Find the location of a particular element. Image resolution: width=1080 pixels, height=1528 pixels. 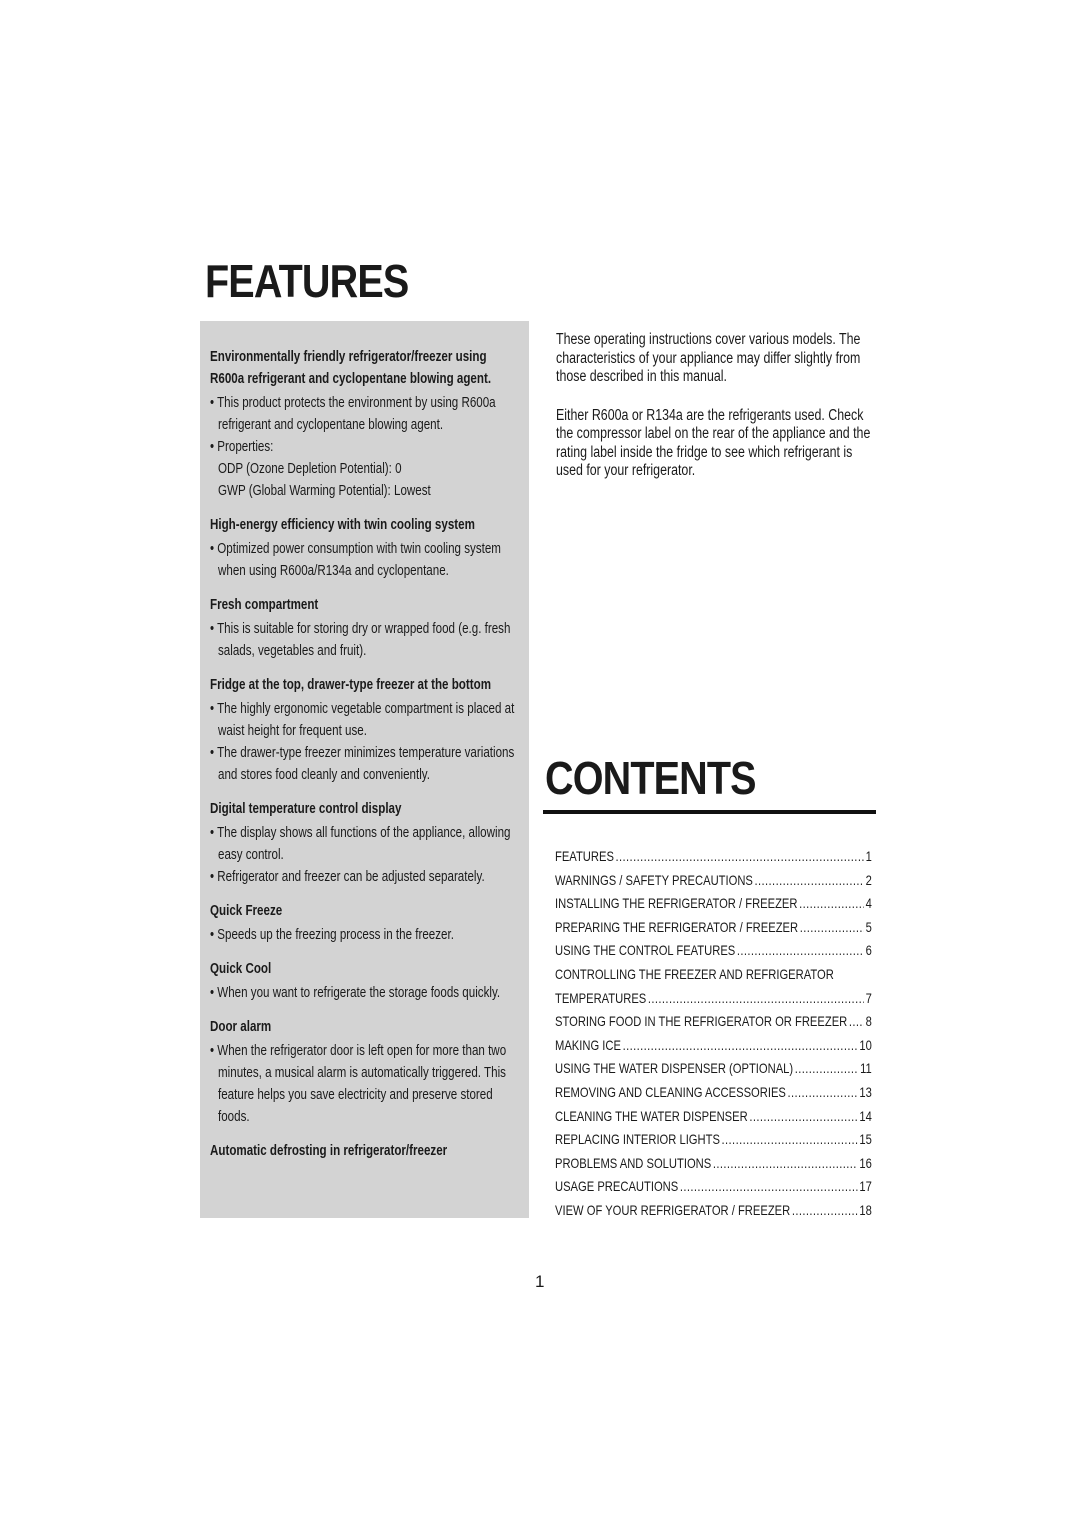

contents-title: CONTENTS is located at coordinates (651, 778).